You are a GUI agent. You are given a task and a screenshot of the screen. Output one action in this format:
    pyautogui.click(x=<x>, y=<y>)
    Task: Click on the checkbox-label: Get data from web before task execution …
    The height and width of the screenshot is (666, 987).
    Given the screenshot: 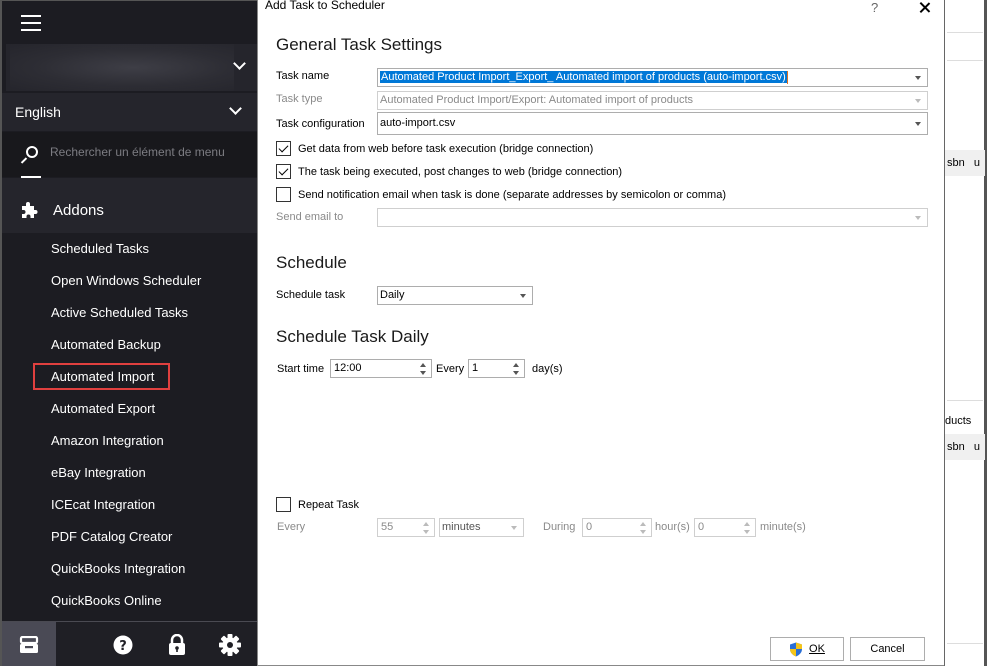 What is the action you would take?
    pyautogui.click(x=446, y=148)
    